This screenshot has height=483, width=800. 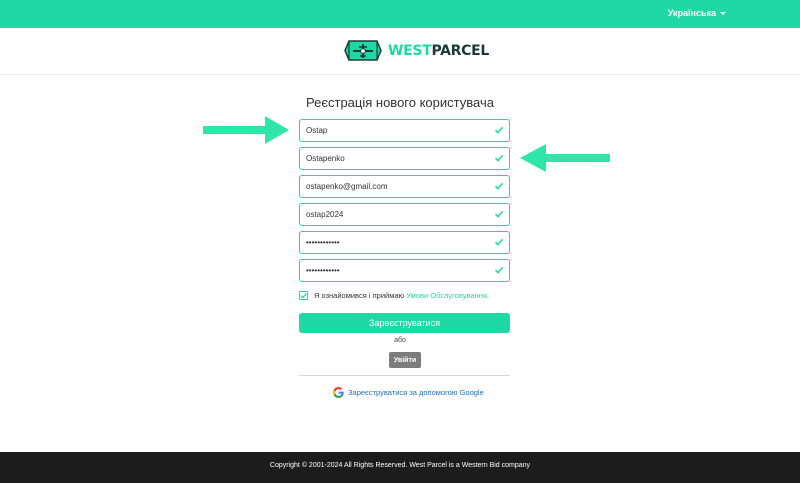 What do you see at coordinates (416, 392) in the screenshot?
I see `google-signup-label: Зареєструватися за допомогою Google` at bounding box center [416, 392].